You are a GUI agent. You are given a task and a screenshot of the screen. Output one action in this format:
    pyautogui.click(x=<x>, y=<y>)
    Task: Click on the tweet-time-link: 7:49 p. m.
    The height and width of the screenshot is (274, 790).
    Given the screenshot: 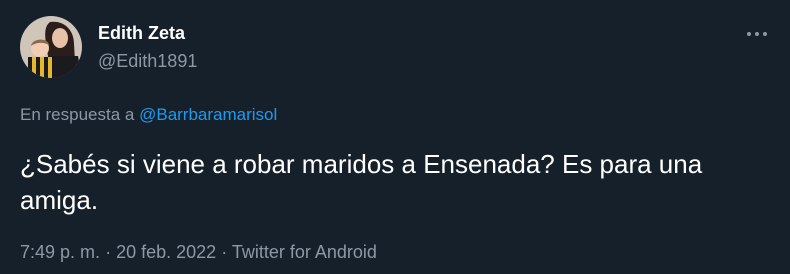 What is the action you would take?
    pyautogui.click(x=60, y=252)
    